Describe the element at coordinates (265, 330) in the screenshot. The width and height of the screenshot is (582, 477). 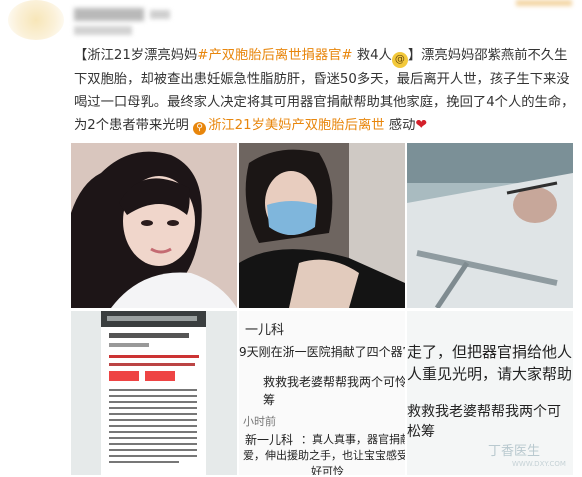
I see `comment-line: 一儿科` at that location.